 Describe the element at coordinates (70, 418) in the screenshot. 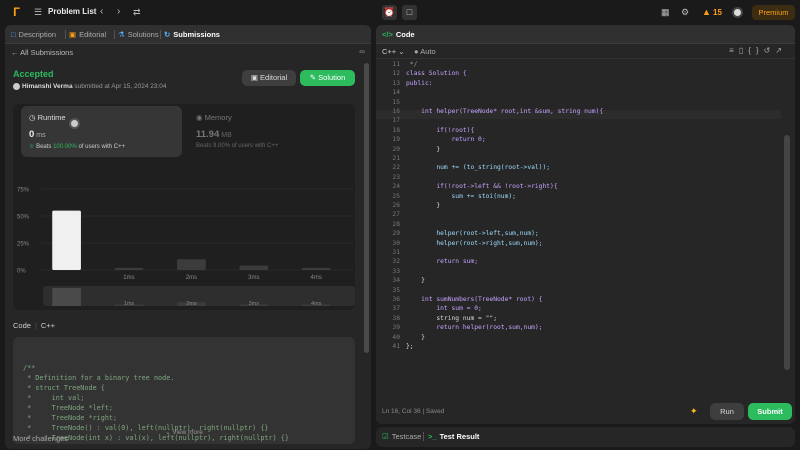

I see `code-line: * TreeNode *right;` at that location.